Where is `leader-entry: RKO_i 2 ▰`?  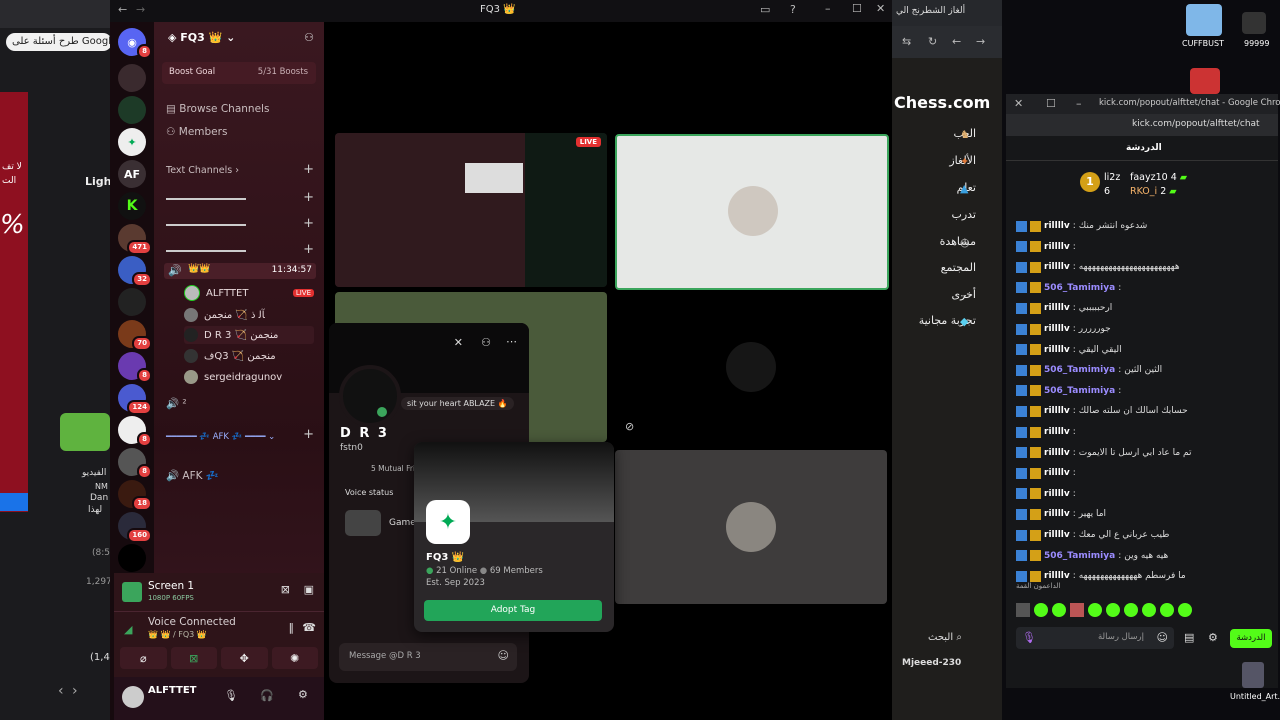
leader-entry: RKO_i 2 ▰ is located at coordinates (1153, 191).